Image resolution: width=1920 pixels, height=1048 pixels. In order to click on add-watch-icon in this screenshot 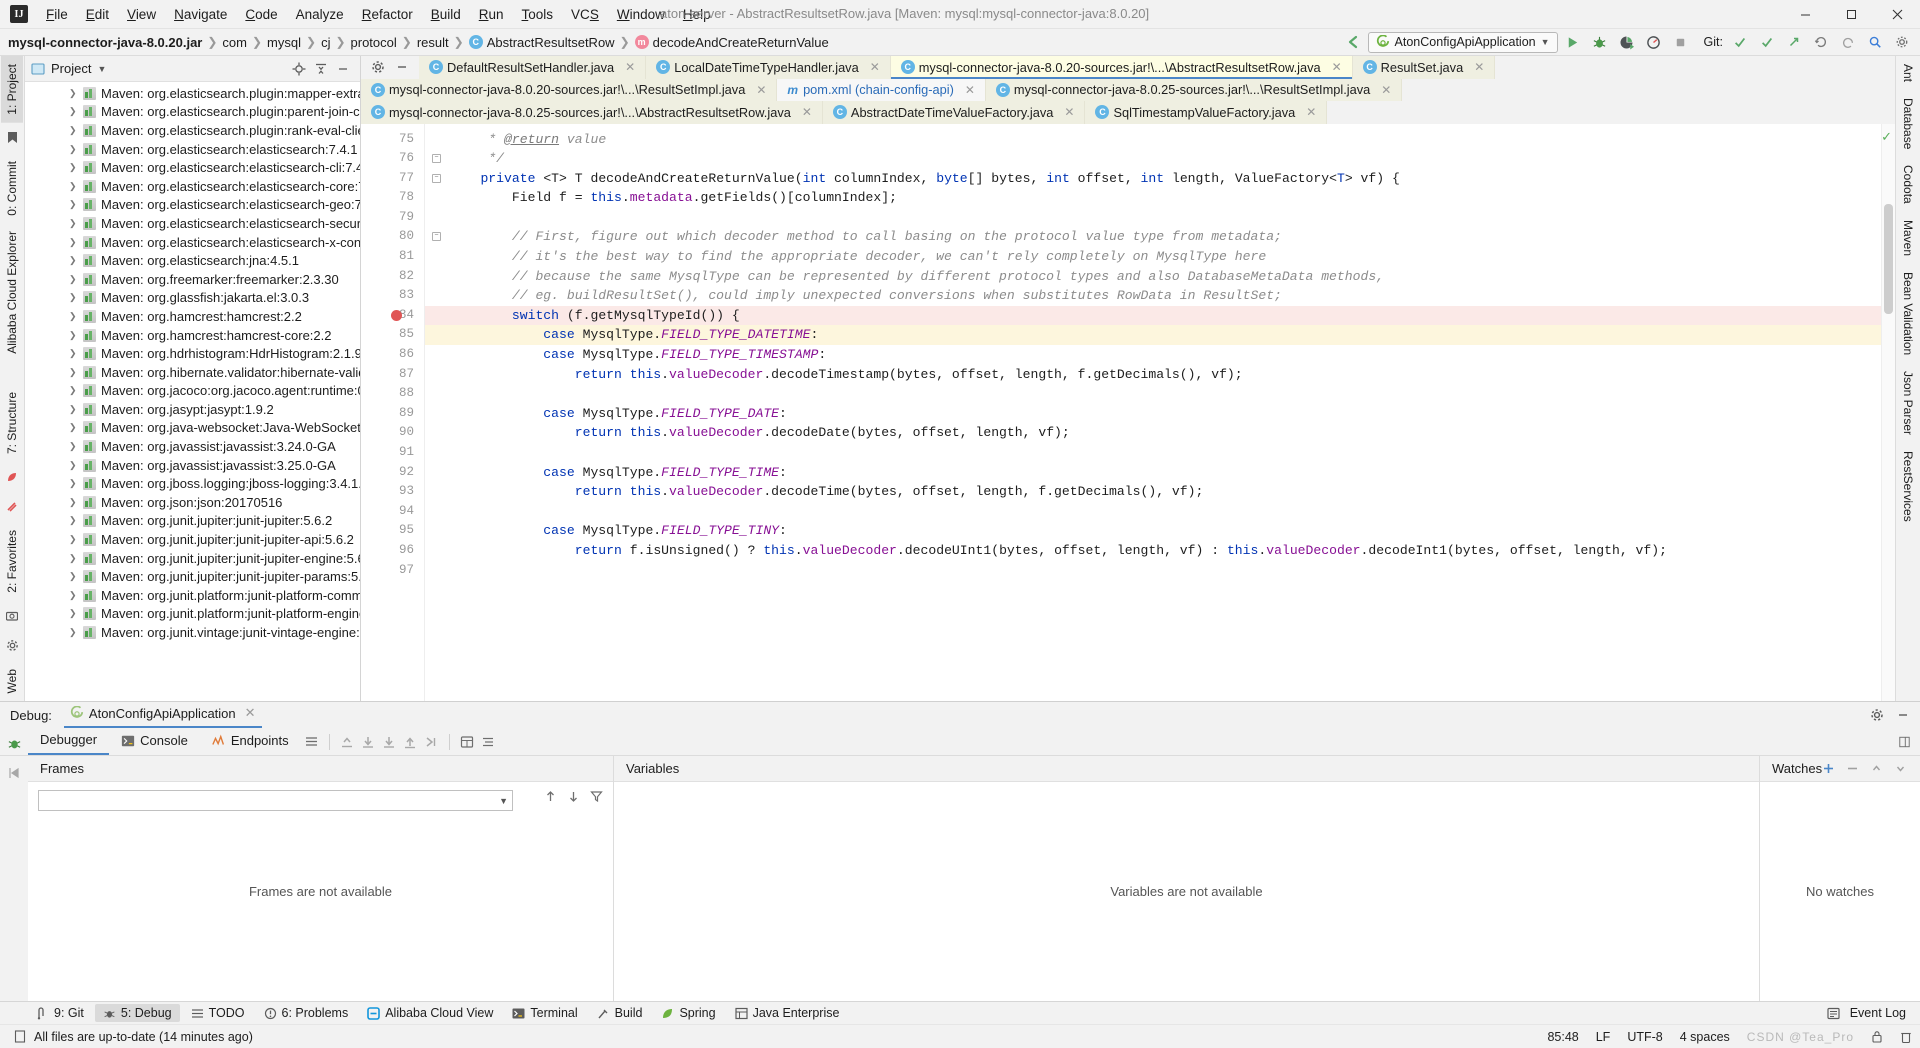, I will do `click(1828, 768)`.